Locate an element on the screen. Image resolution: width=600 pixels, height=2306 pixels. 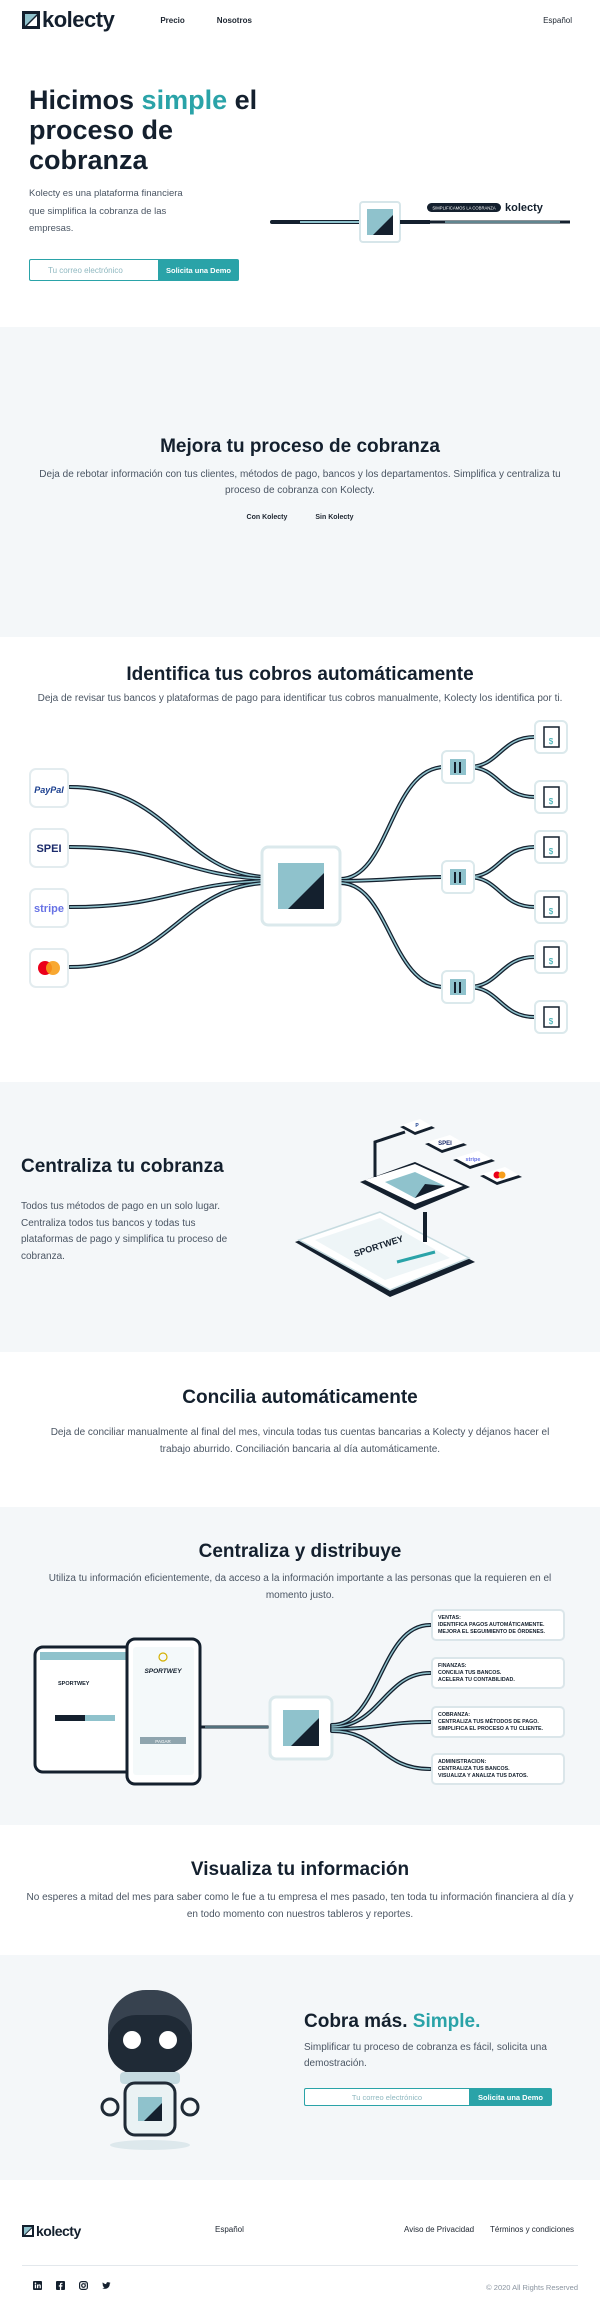
footer-brand-name: kolecty is located at coordinates (58, 2231).